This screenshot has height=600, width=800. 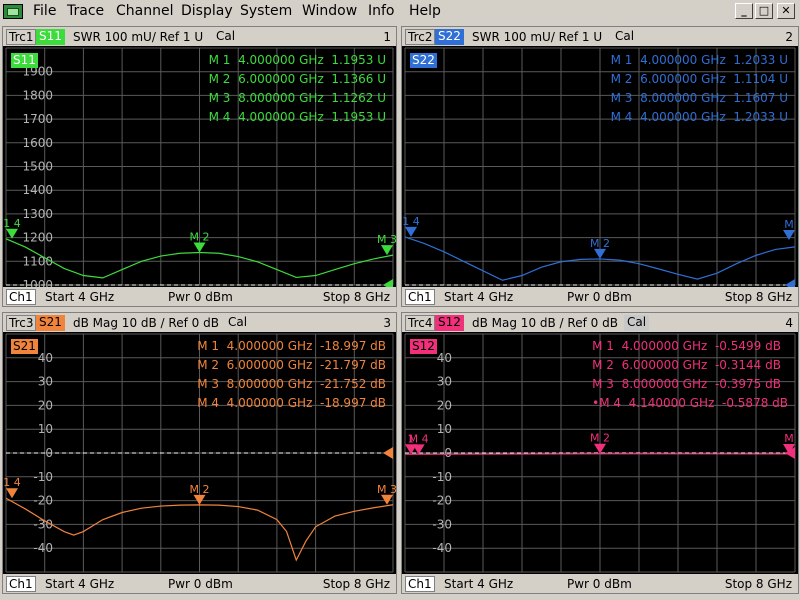 I want to click on window-number: 2, so click(x=789, y=37).